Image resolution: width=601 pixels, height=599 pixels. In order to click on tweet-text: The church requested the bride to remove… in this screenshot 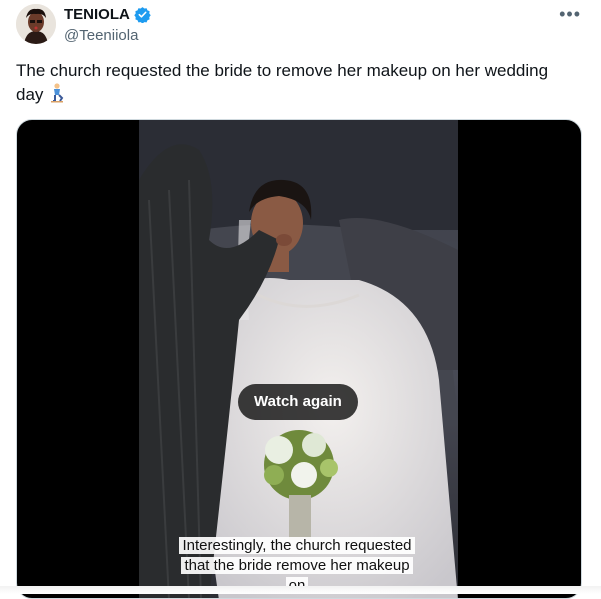, I will do `click(296, 83)`.